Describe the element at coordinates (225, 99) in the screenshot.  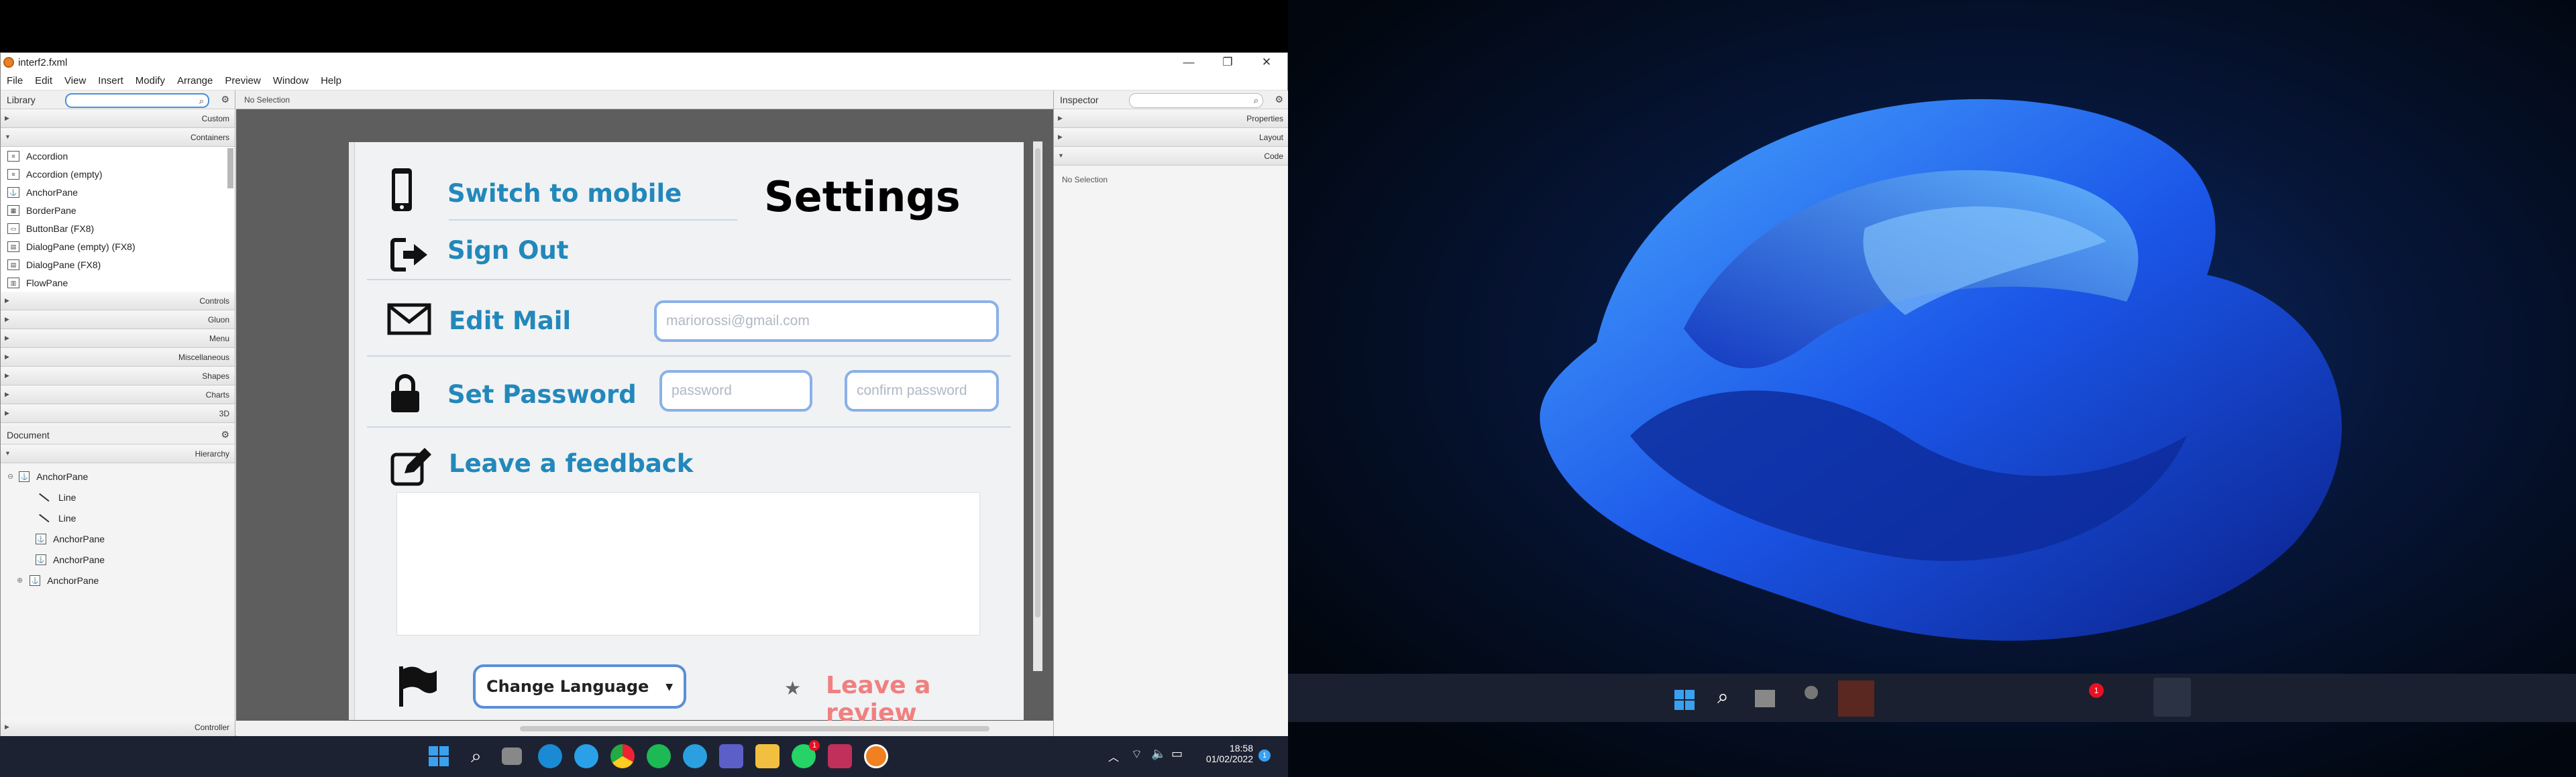
I see `library-gear-icon: ⚙` at that location.